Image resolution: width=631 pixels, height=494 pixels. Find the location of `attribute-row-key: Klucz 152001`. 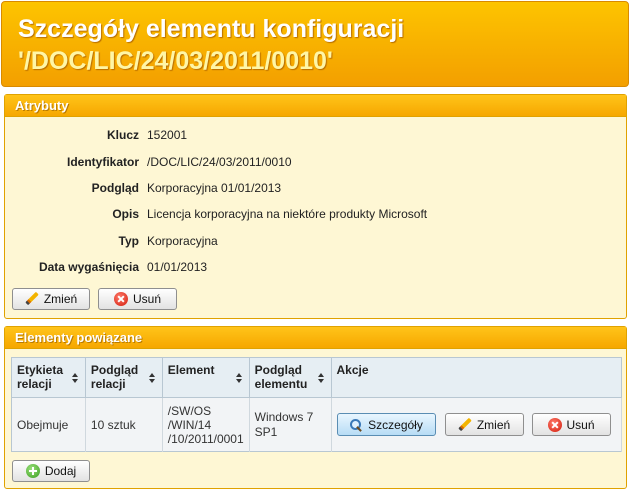

attribute-row-key: Klucz 152001 is located at coordinates (315, 135).